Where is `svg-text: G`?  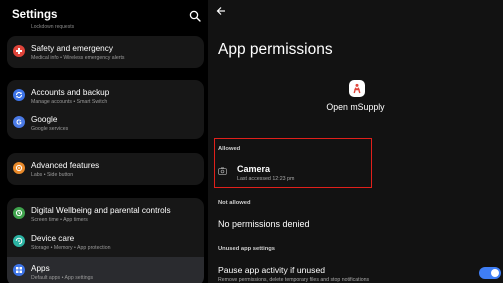
svg-text: G is located at coordinates (19, 123).